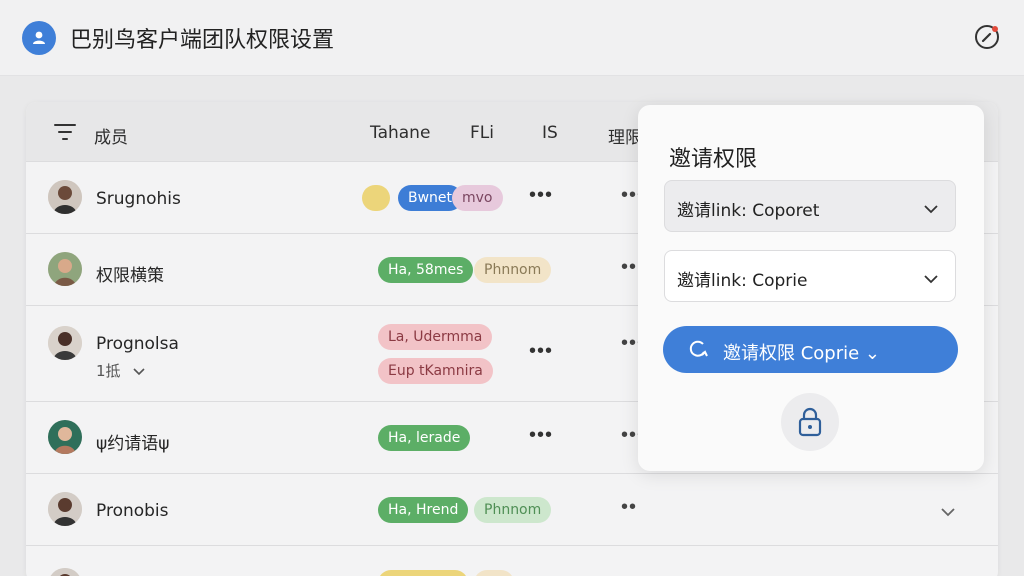  I want to click on page-title: 巴别鸟客户端团队权限设置, so click(202, 40).